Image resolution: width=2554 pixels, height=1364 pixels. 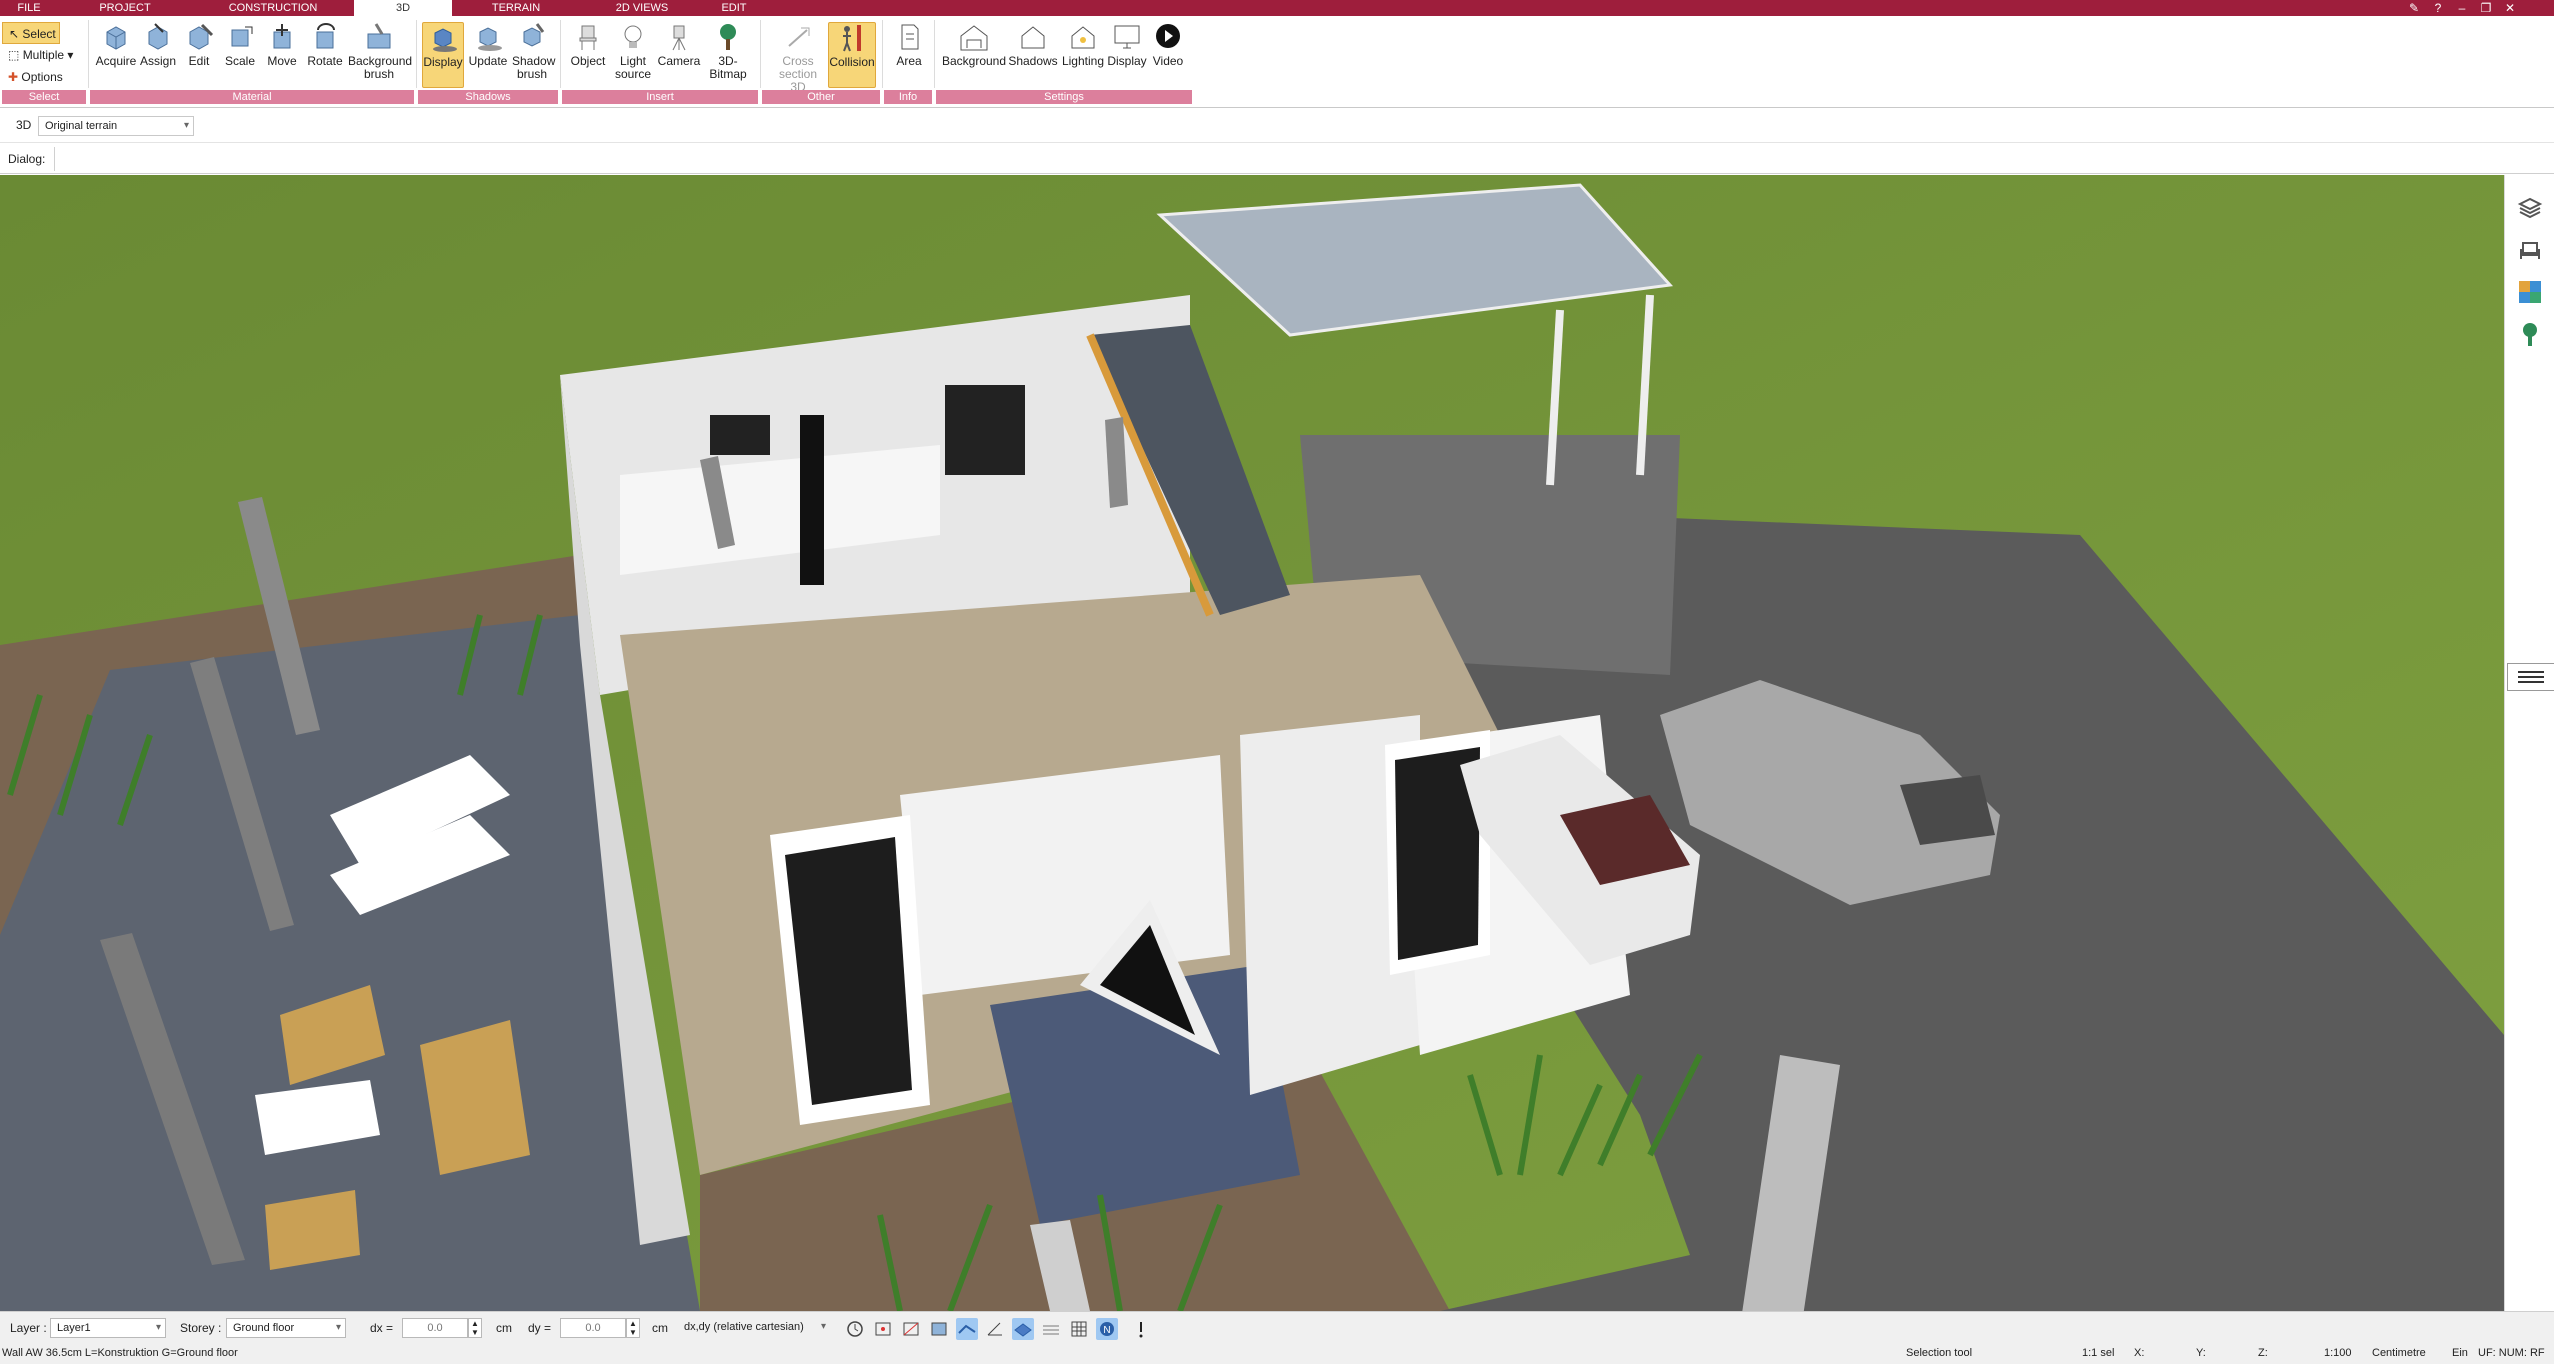 What do you see at coordinates (242, 36) in the screenshot?
I see `scale-icon` at bounding box center [242, 36].